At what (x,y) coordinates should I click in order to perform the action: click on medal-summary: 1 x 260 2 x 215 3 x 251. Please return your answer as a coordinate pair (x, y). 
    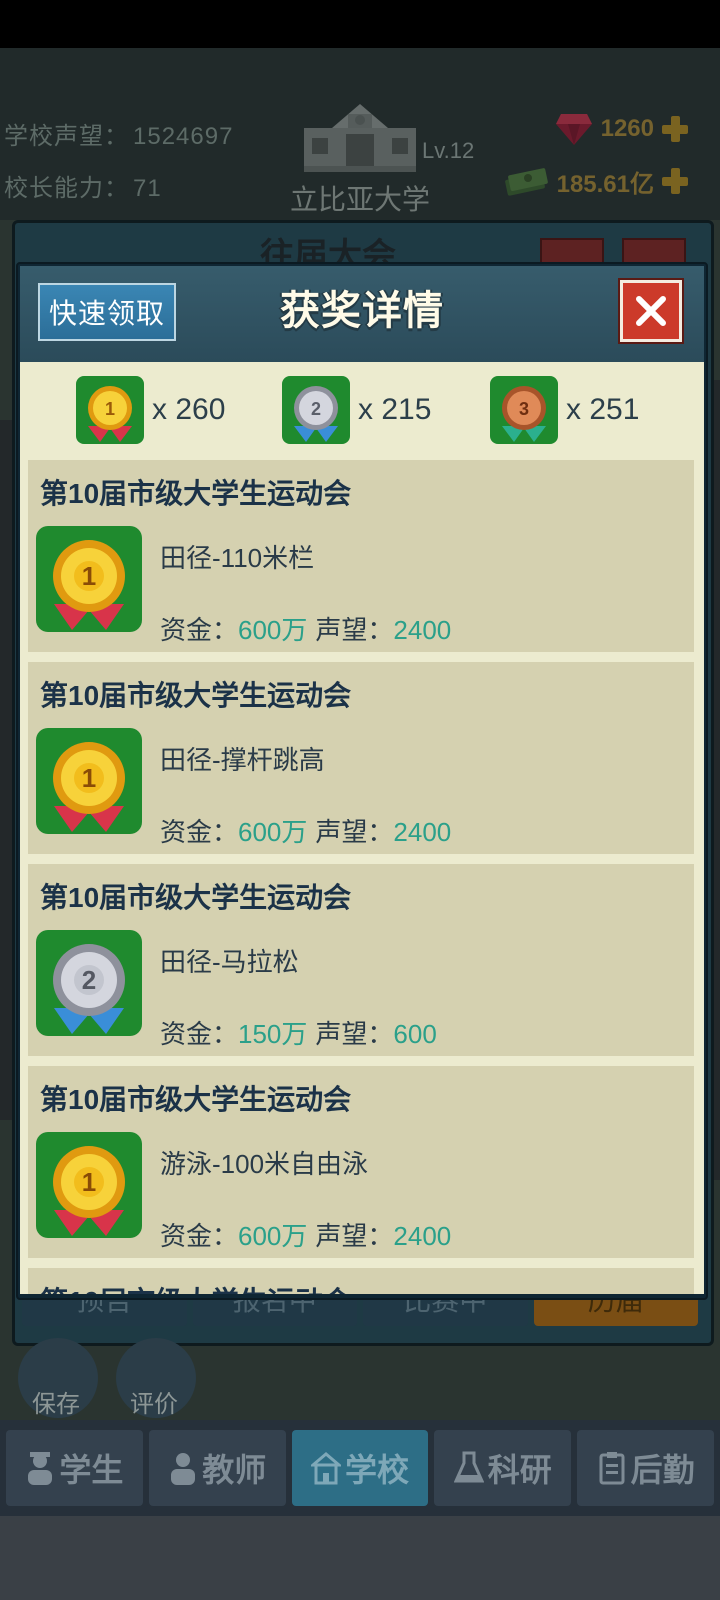
    Looking at the image, I should click on (362, 410).